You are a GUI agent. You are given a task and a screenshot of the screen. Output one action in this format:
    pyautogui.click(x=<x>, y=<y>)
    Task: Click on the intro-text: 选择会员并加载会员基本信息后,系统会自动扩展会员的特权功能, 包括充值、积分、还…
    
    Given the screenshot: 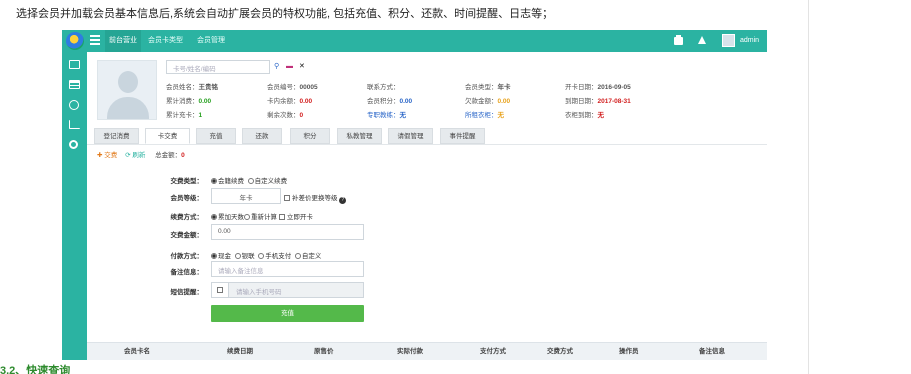 What is the action you would take?
    pyautogui.click(x=285, y=14)
    